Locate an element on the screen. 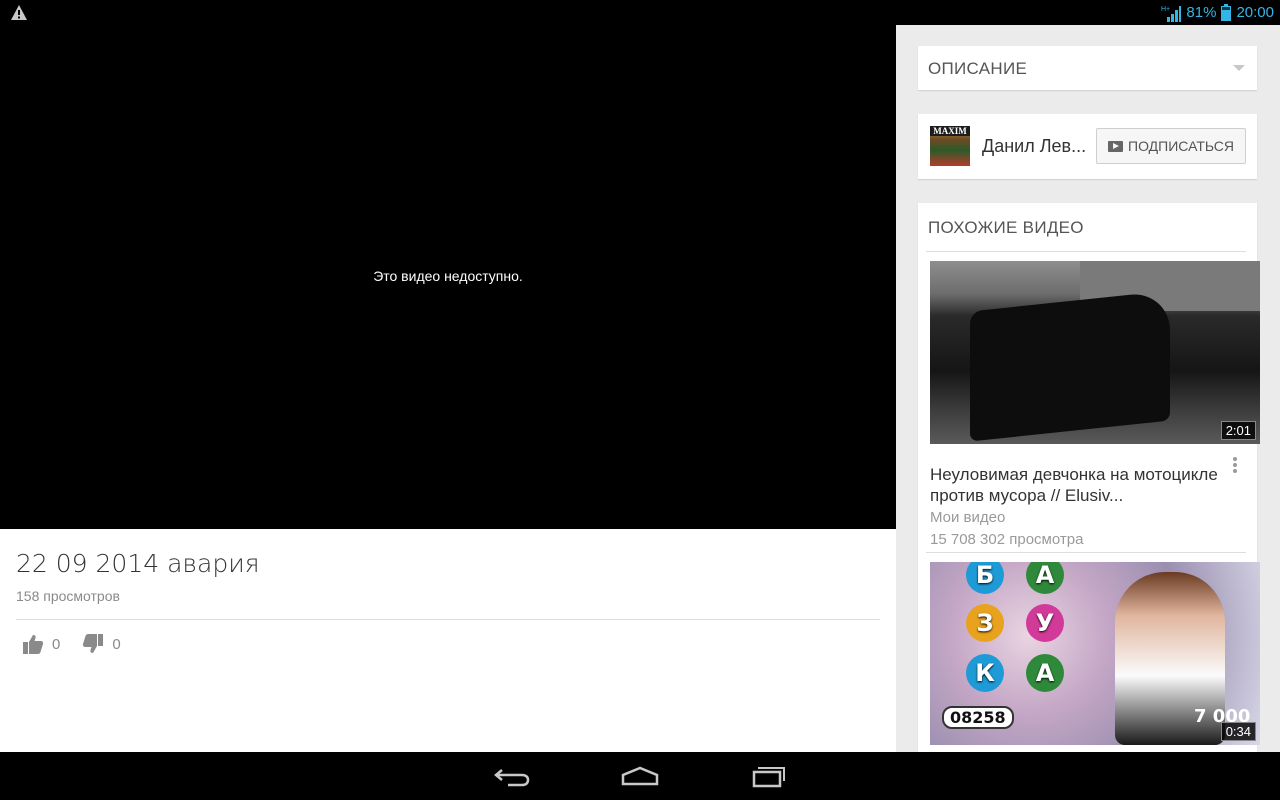 This screenshot has width=1280, height=800. thumbnail-car is located at coordinates (1070, 366).